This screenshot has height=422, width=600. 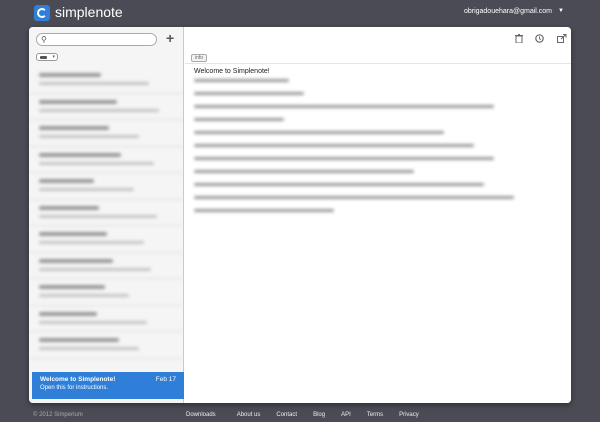 What do you see at coordinates (319, 415) in the screenshot?
I see `footer-link-blog: Blog` at bounding box center [319, 415].